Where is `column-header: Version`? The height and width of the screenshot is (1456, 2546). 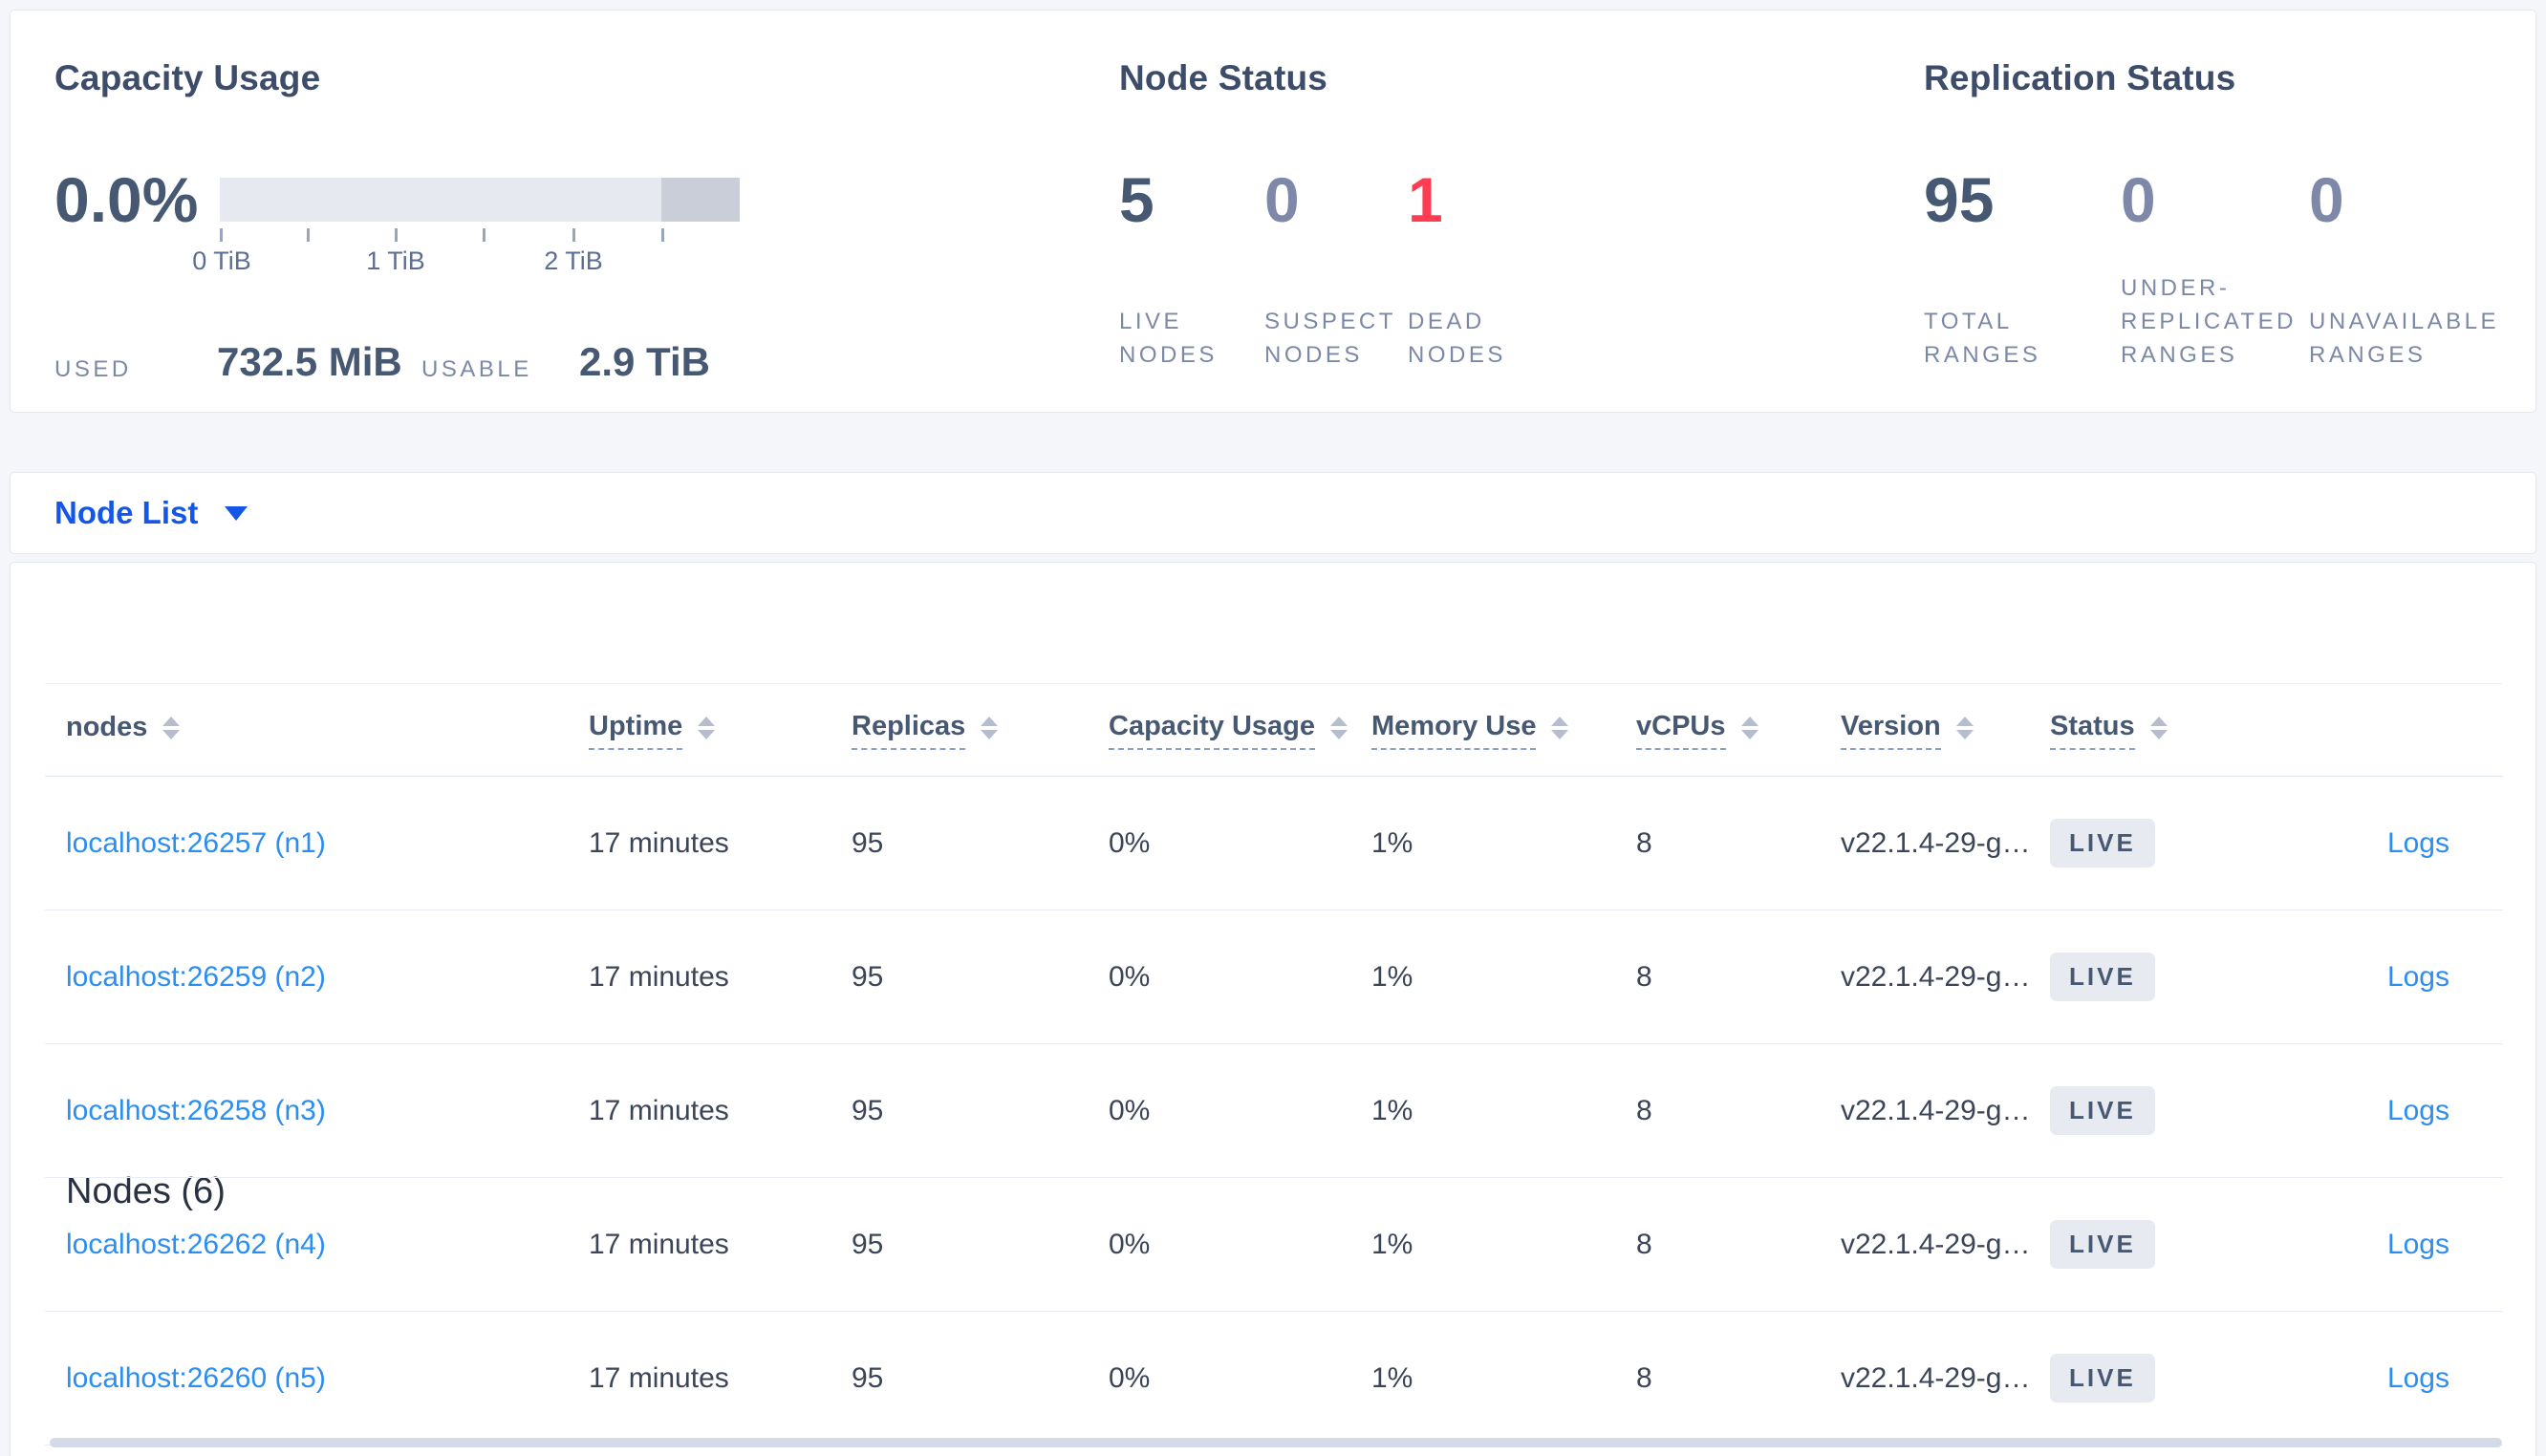
column-header: Version is located at coordinates (1907, 730).